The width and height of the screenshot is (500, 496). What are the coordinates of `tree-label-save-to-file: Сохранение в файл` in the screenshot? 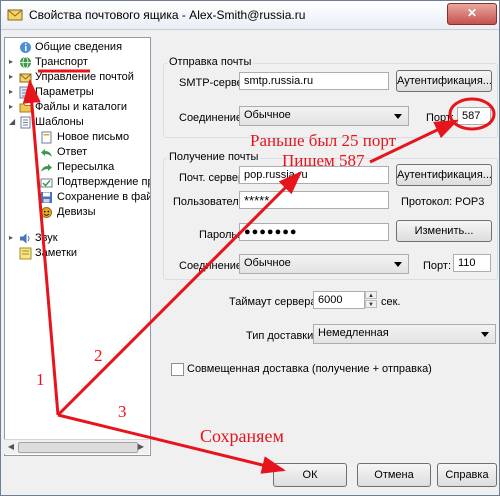 It's located at (104, 197).